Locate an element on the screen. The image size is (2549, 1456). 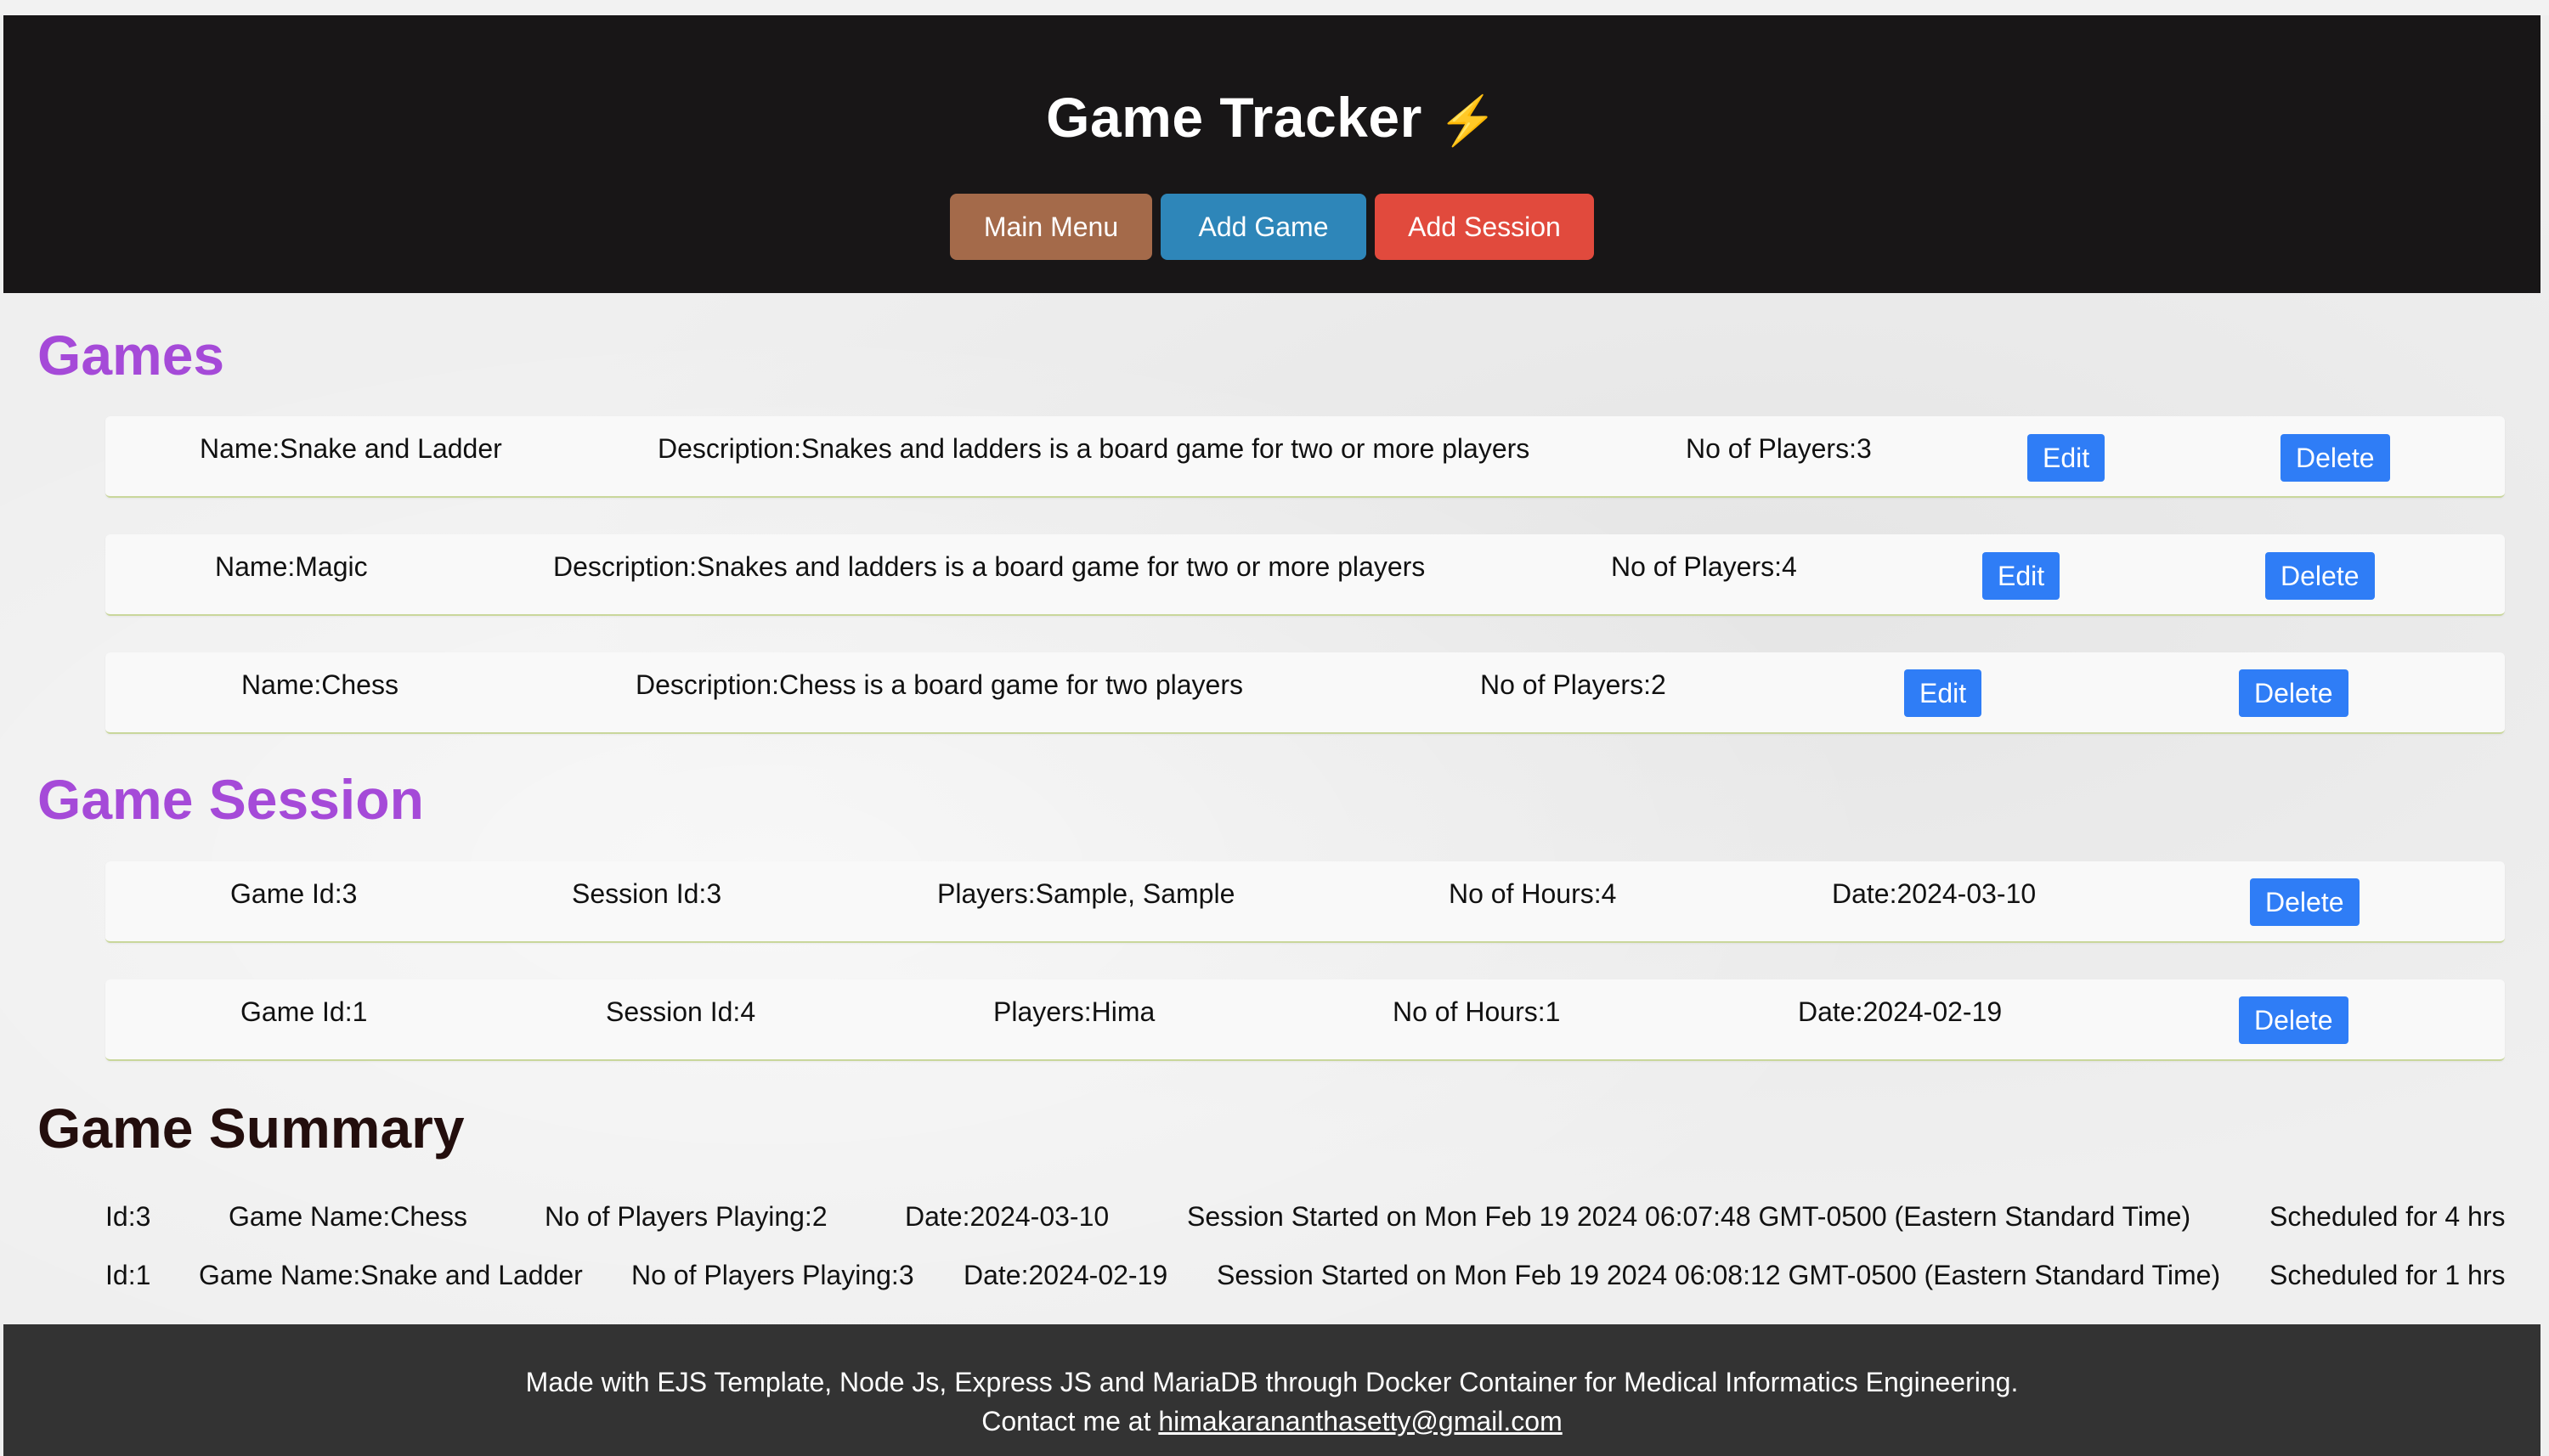
session-date: Date:2024-03-10 is located at coordinates (1935, 894).